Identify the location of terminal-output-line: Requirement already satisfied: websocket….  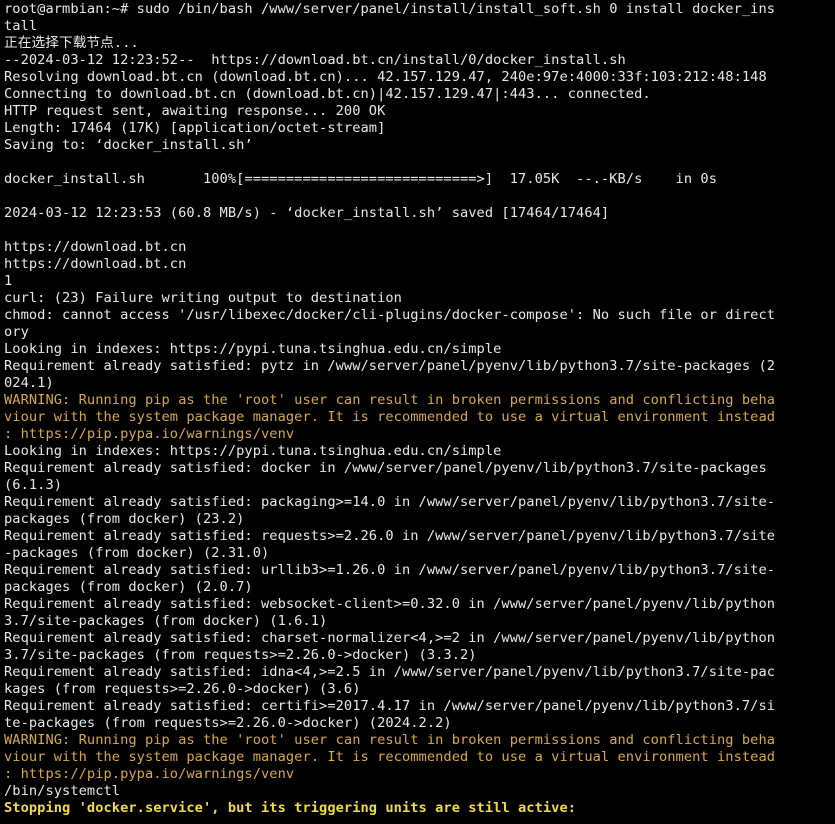
(390, 604).